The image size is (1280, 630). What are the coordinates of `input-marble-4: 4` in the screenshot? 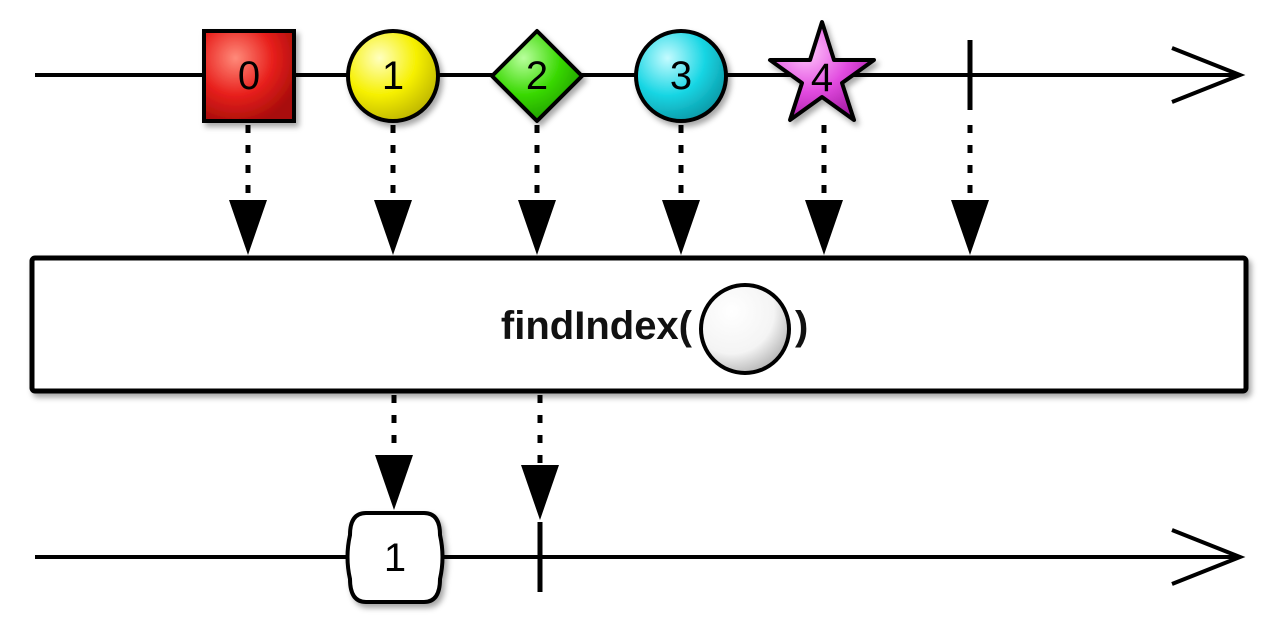 It's located at (822, 71).